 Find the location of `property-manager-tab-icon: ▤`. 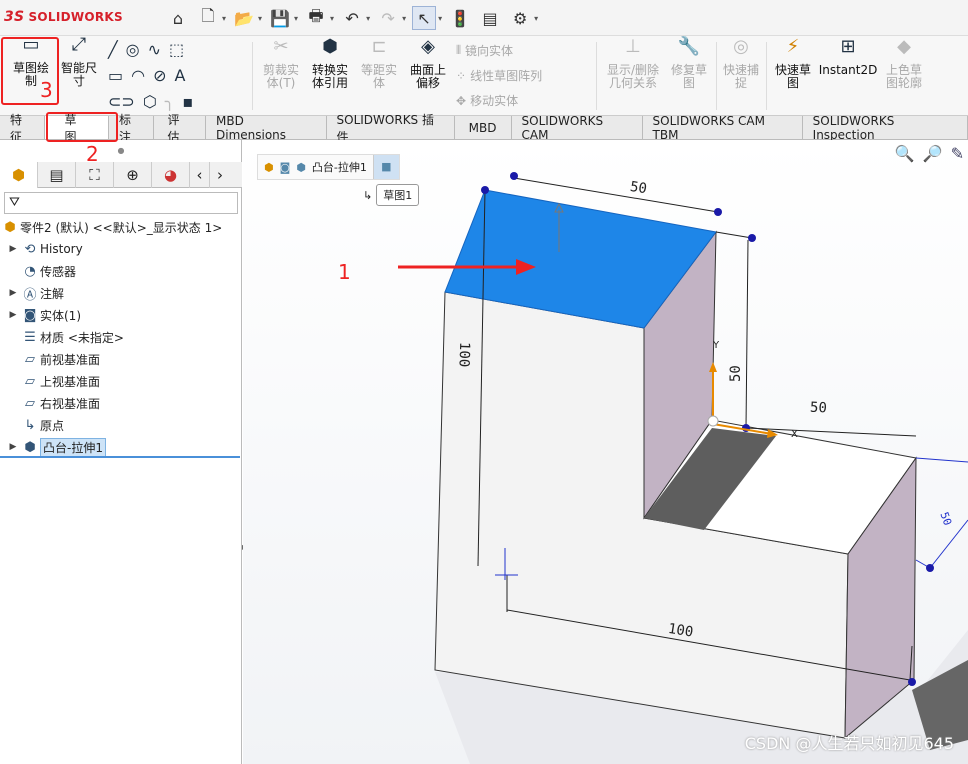

property-manager-tab-icon: ▤ is located at coordinates (57, 175).